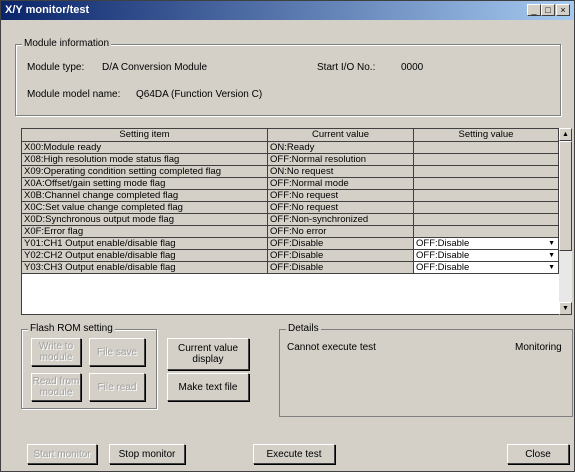 This screenshot has width=575, height=472. Describe the element at coordinates (145, 135) in the screenshot. I see `header-setting-item: Setting item` at that location.